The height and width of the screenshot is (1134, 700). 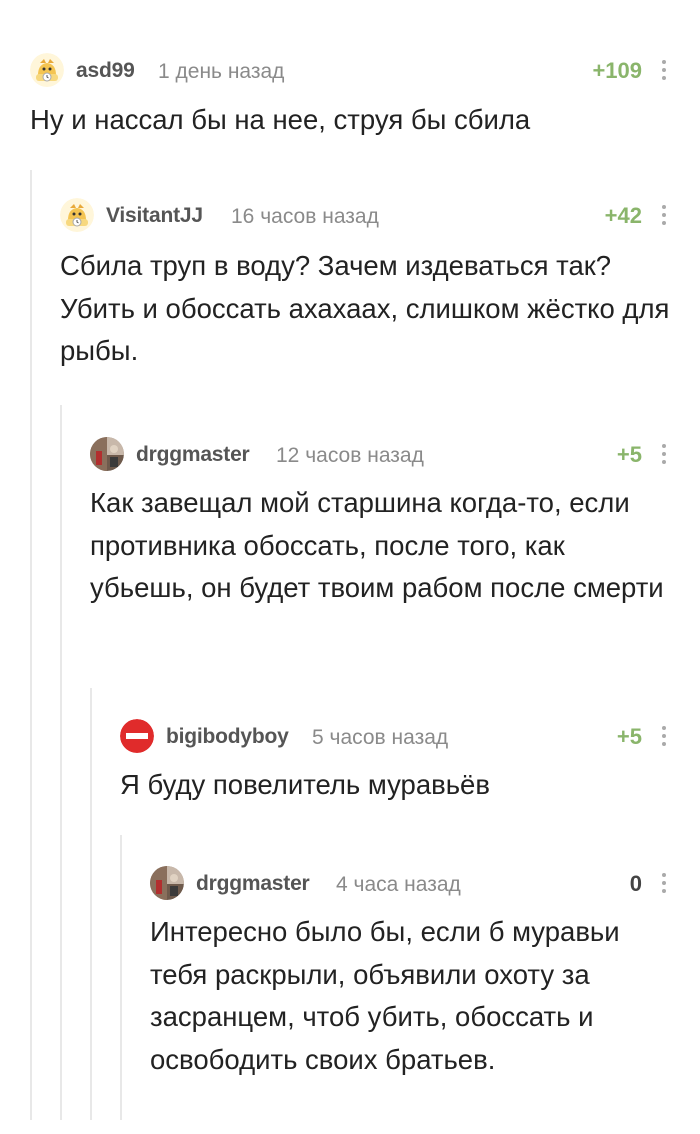 I want to click on rating-value: +42, so click(x=623, y=215).